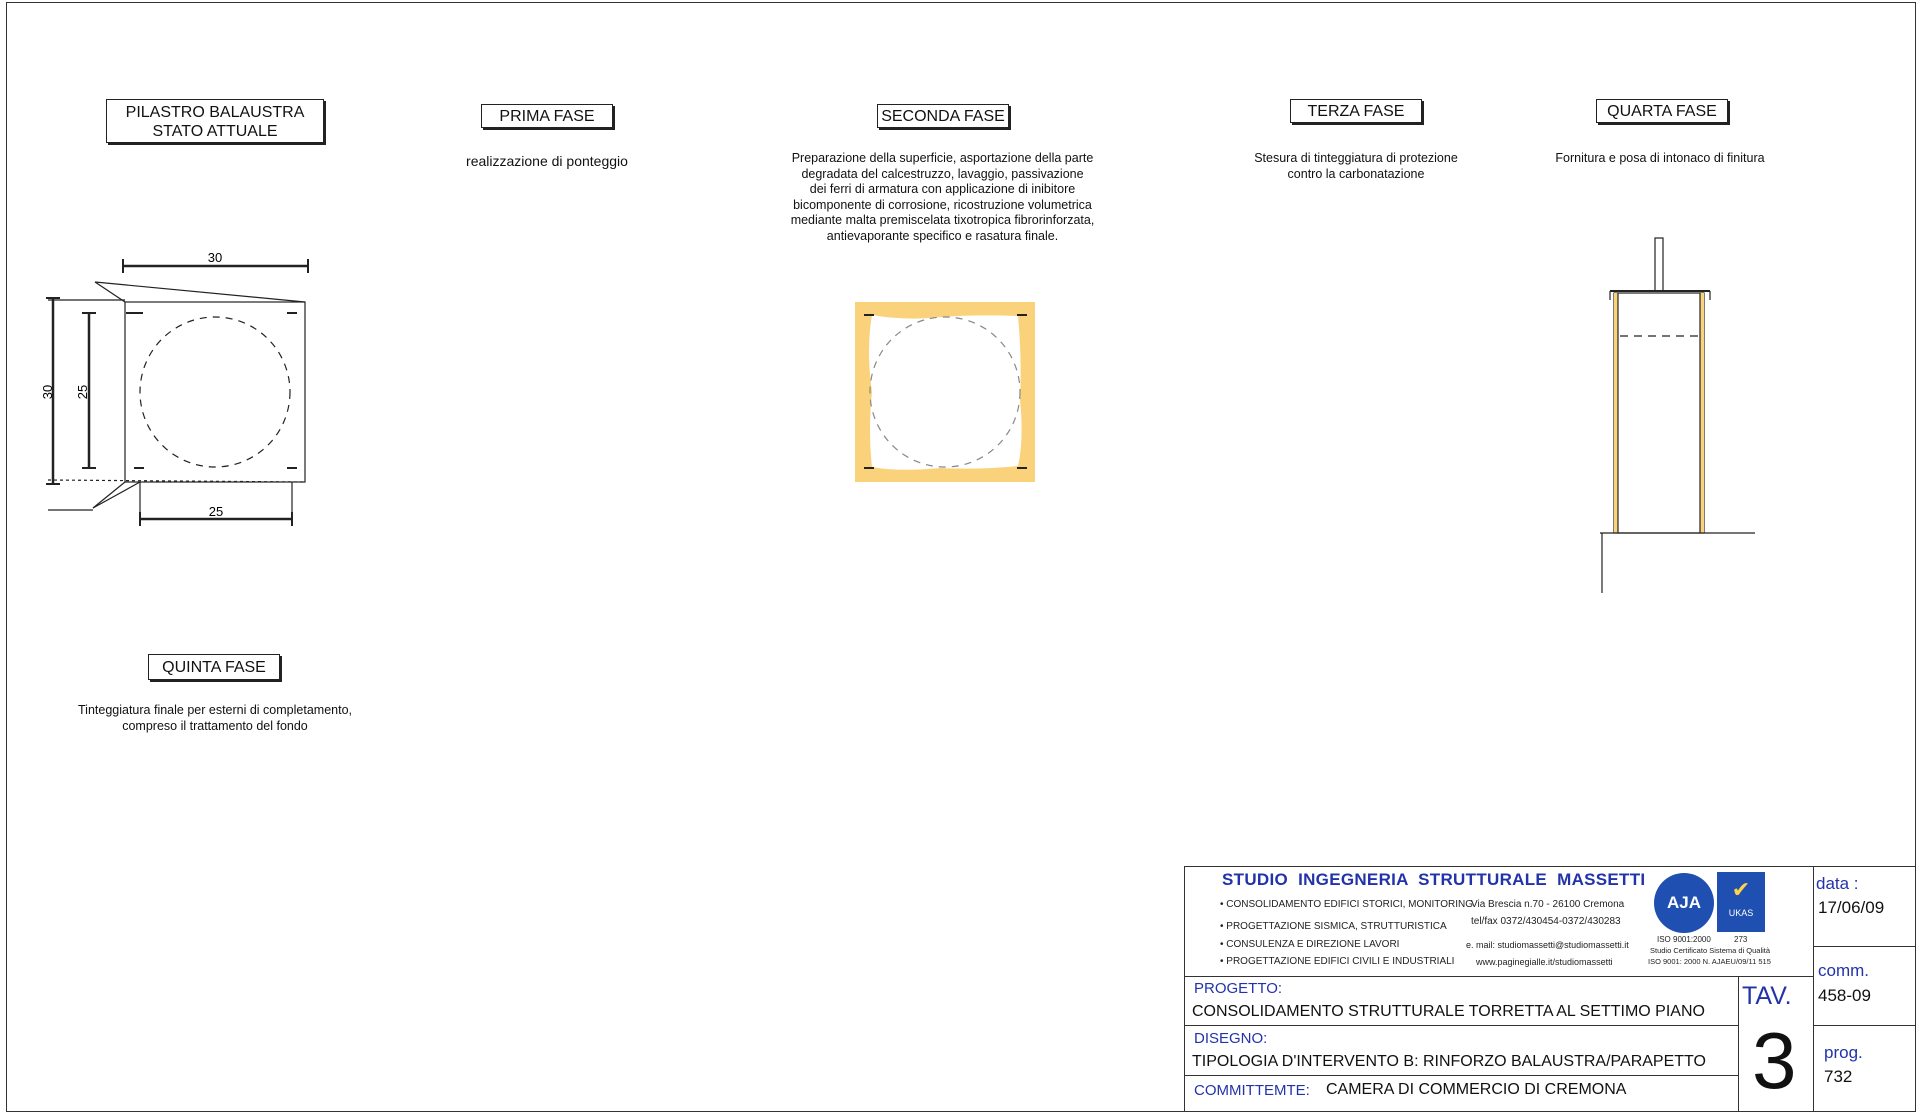 Image resolution: width=1920 pixels, height=1116 pixels. I want to click on crown-check-icon: ✔, so click(1741, 889).